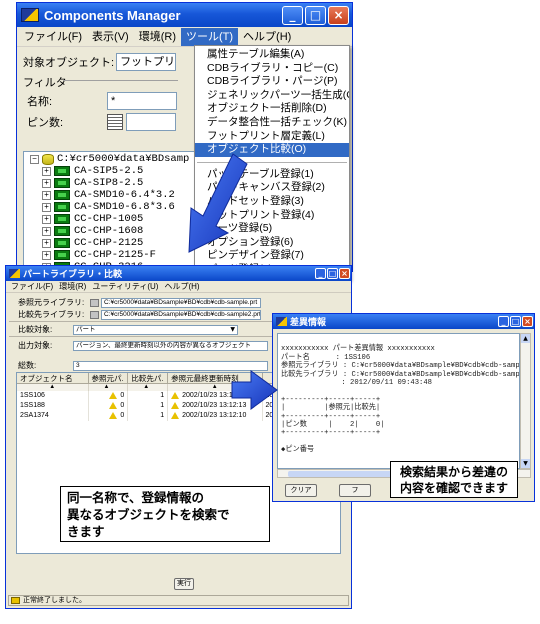  Describe the element at coordinates (358, 349) in the screenshot. I see `diff-line: xxxxxxxxxxx パート差異情報 xxxxxxxxxxx` at that location.